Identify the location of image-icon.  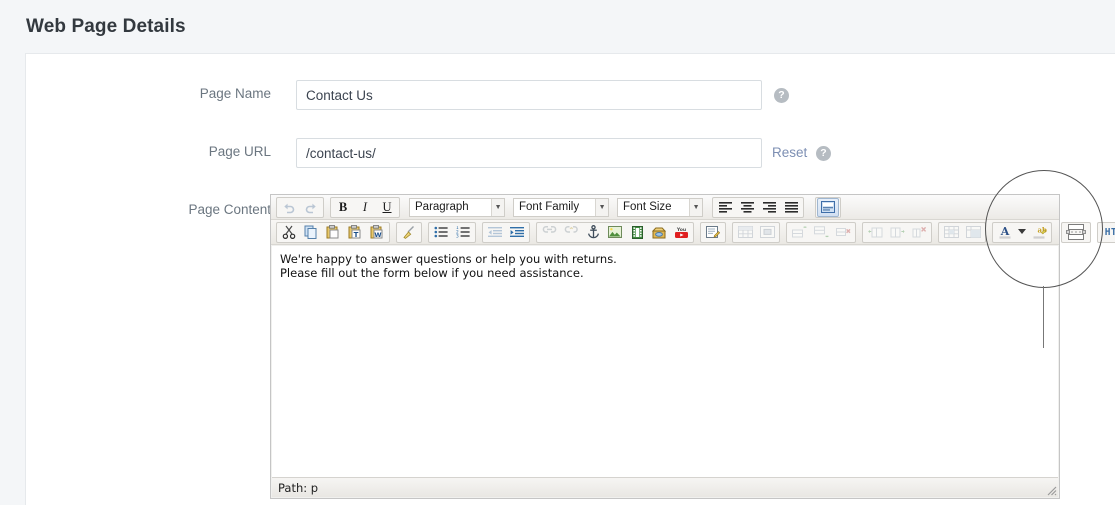
(615, 232).